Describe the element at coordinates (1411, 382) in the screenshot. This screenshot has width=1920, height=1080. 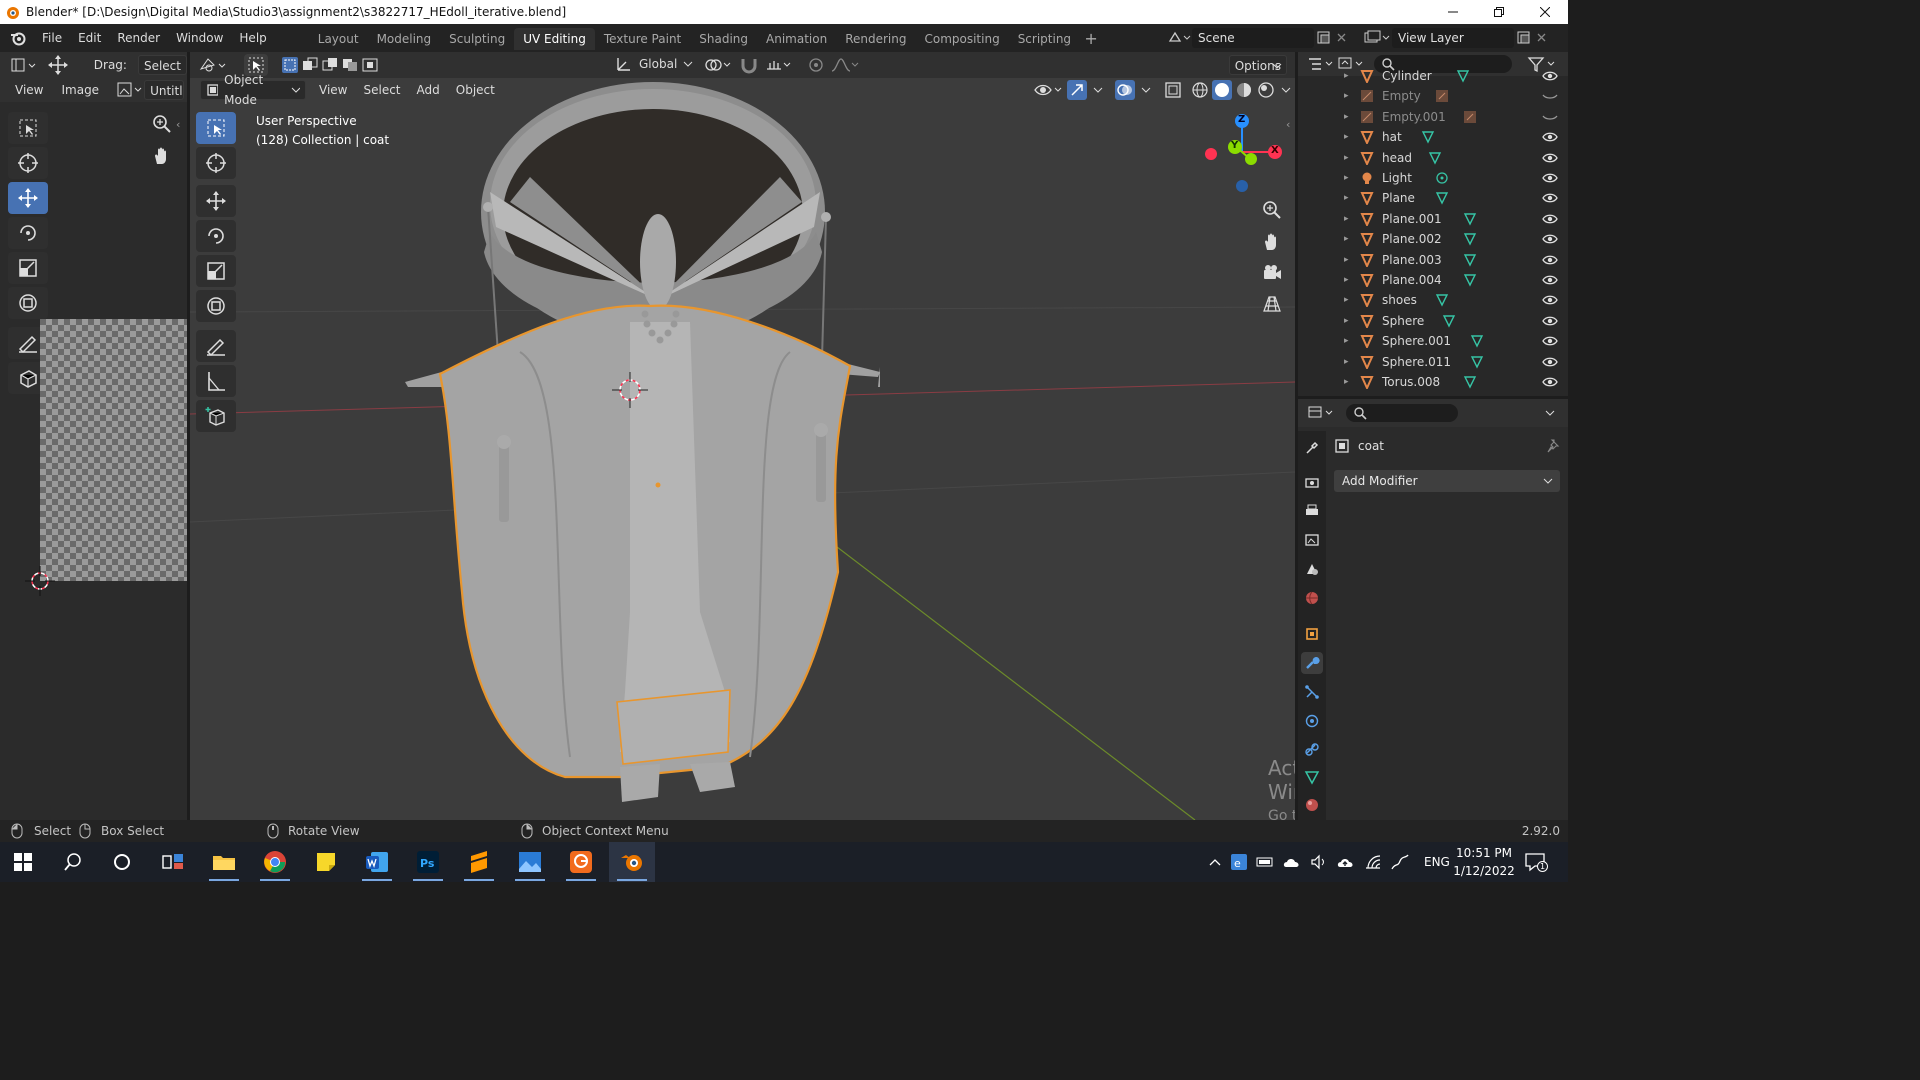
I see `outliner-item-name: Torus.008` at that location.